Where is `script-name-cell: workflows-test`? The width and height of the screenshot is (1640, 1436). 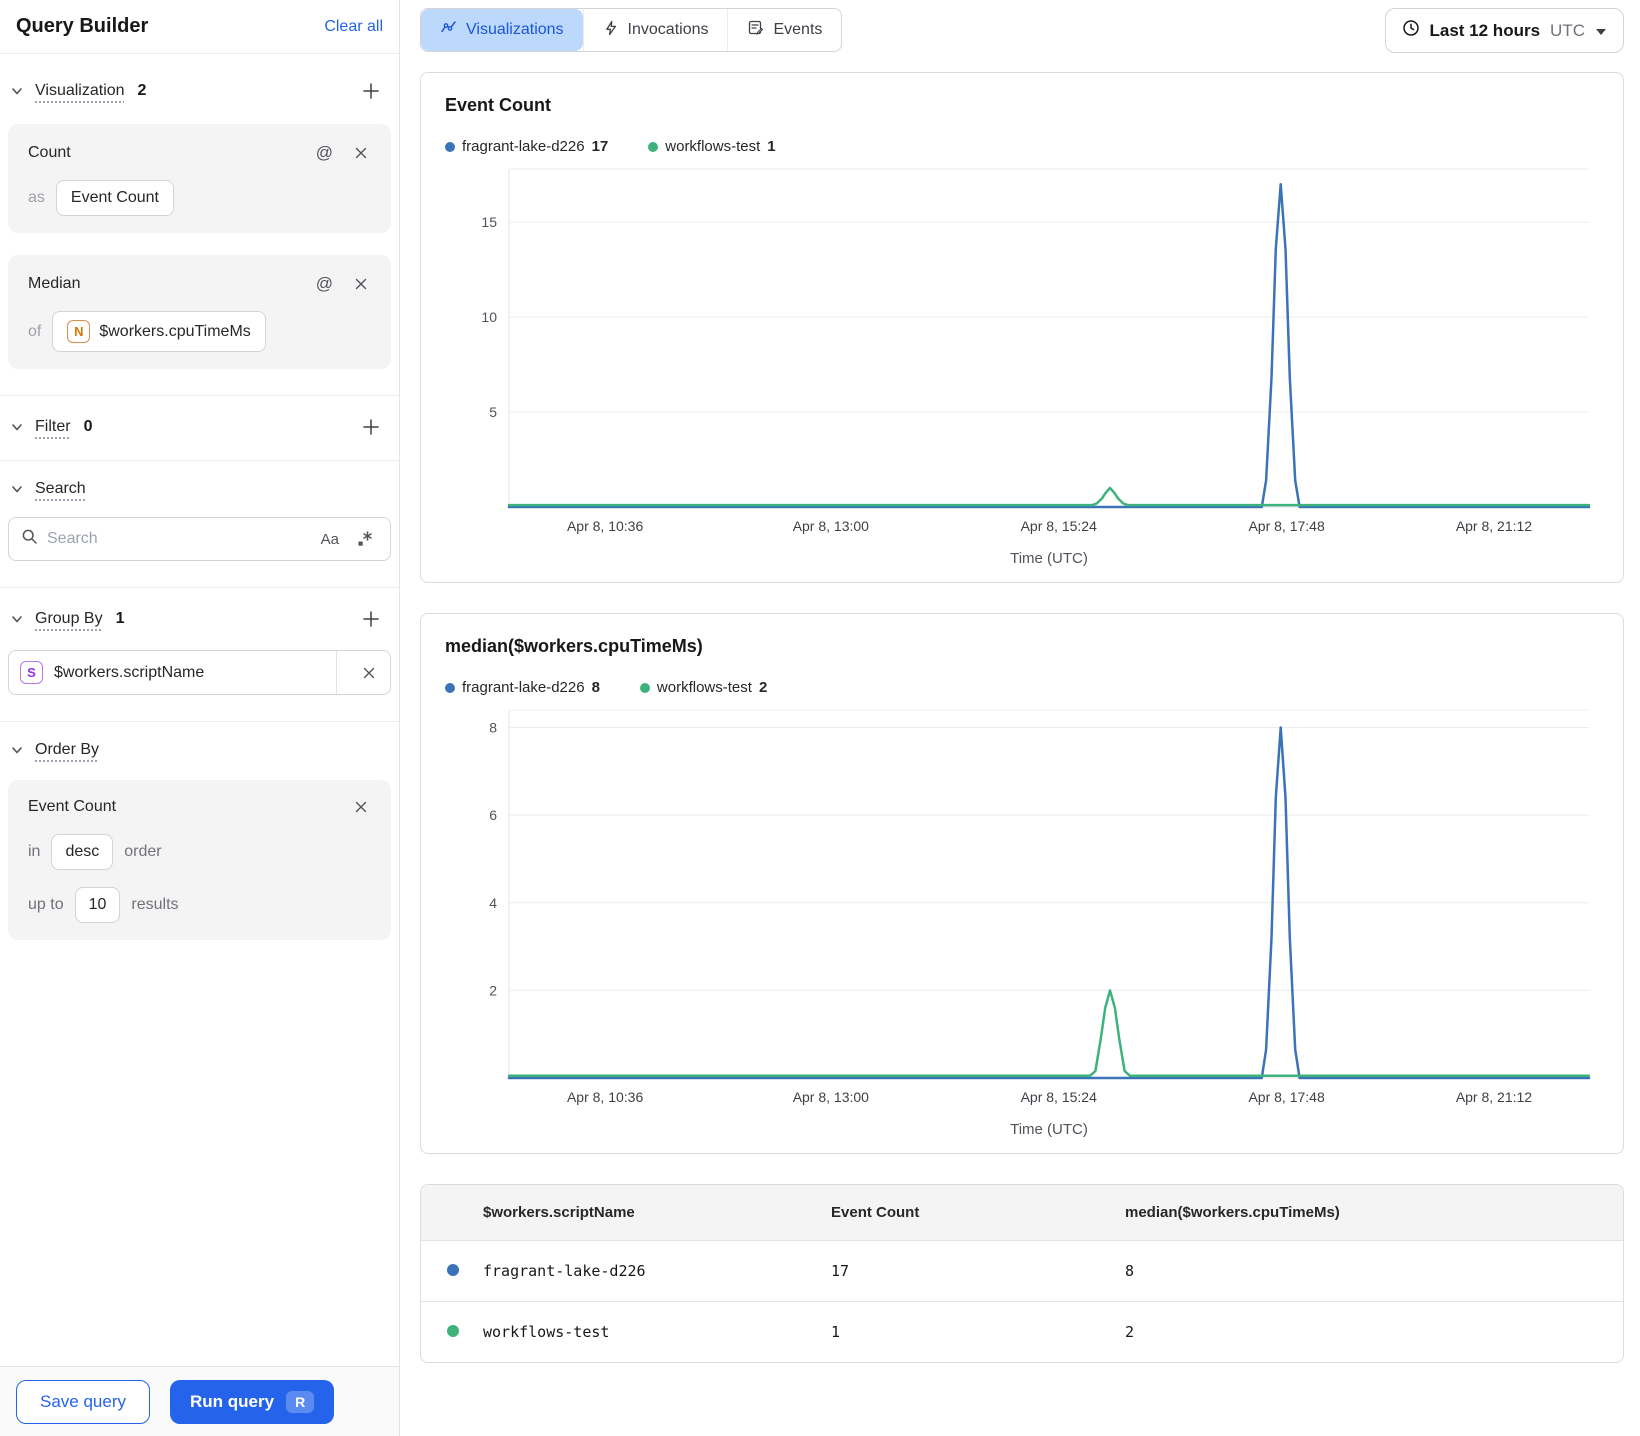
script-name-cell: workflows-test is located at coordinates (645, 1331).